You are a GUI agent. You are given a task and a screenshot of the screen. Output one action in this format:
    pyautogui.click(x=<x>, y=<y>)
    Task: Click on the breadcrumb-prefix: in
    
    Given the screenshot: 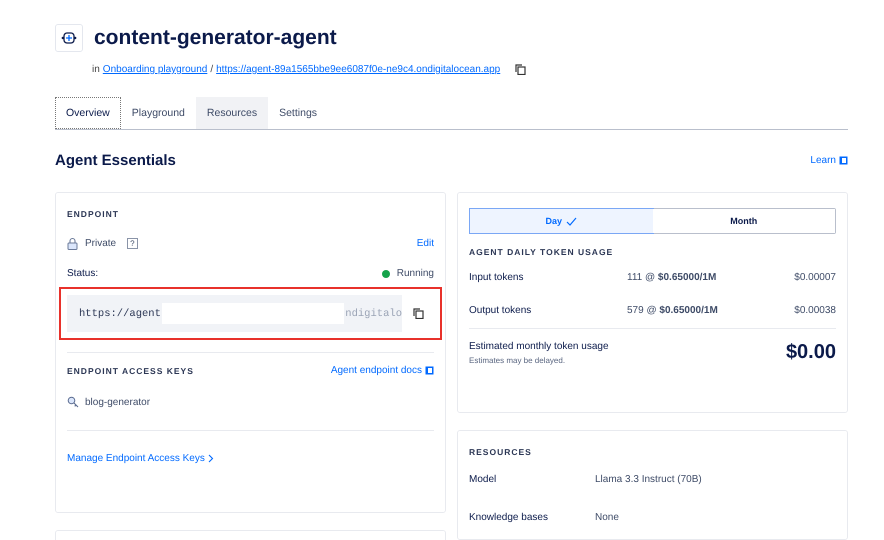 What is the action you would take?
    pyautogui.click(x=96, y=69)
    